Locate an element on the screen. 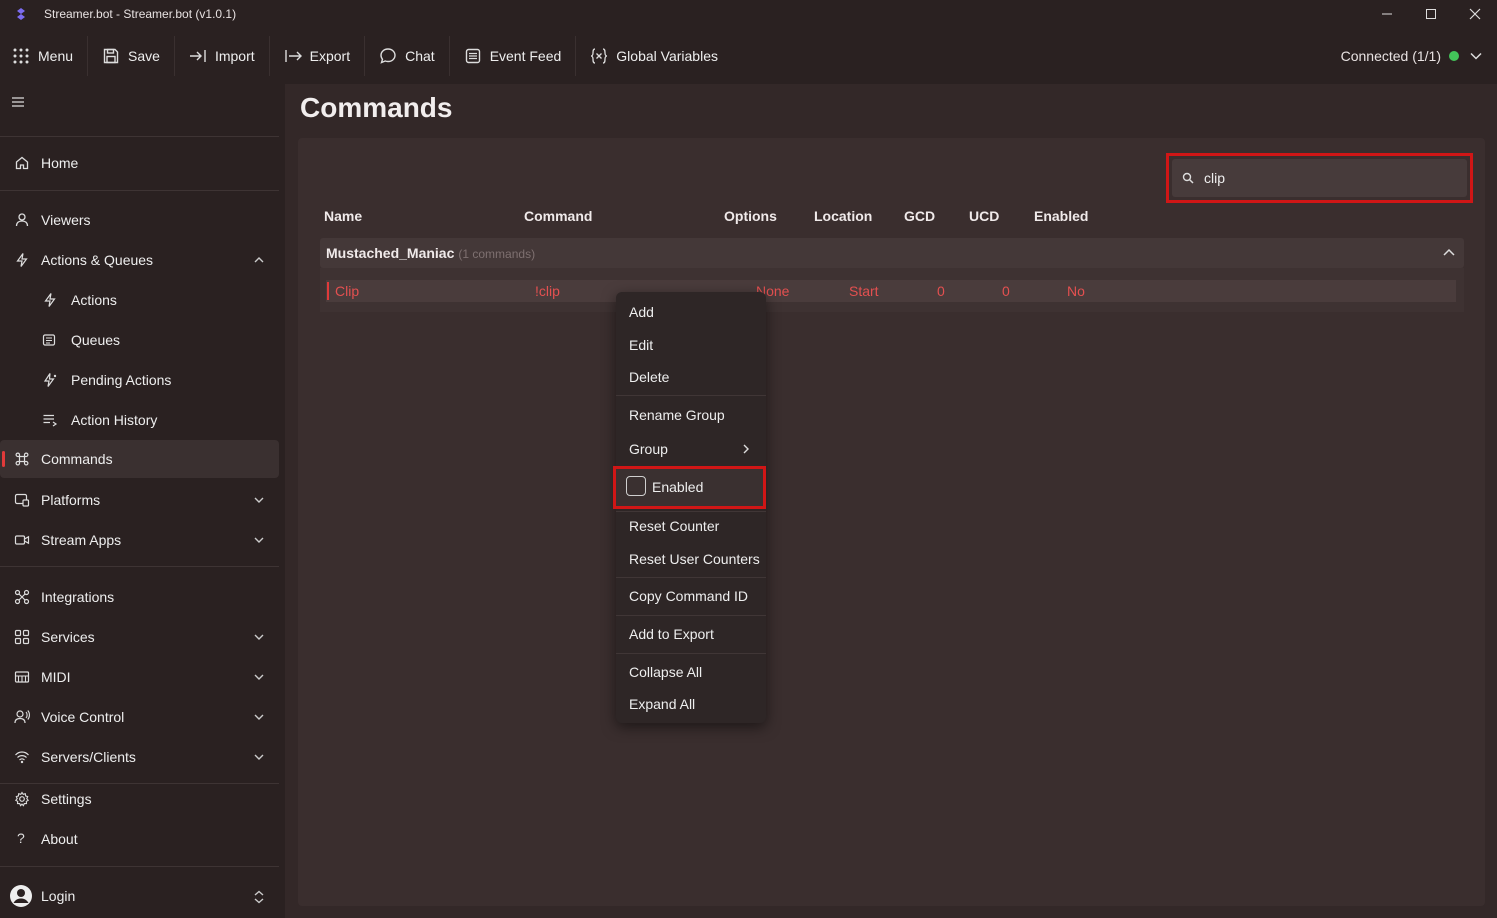 The height and width of the screenshot is (918, 1497). sidebar-item-viewers: Viewers is located at coordinates (139, 220).